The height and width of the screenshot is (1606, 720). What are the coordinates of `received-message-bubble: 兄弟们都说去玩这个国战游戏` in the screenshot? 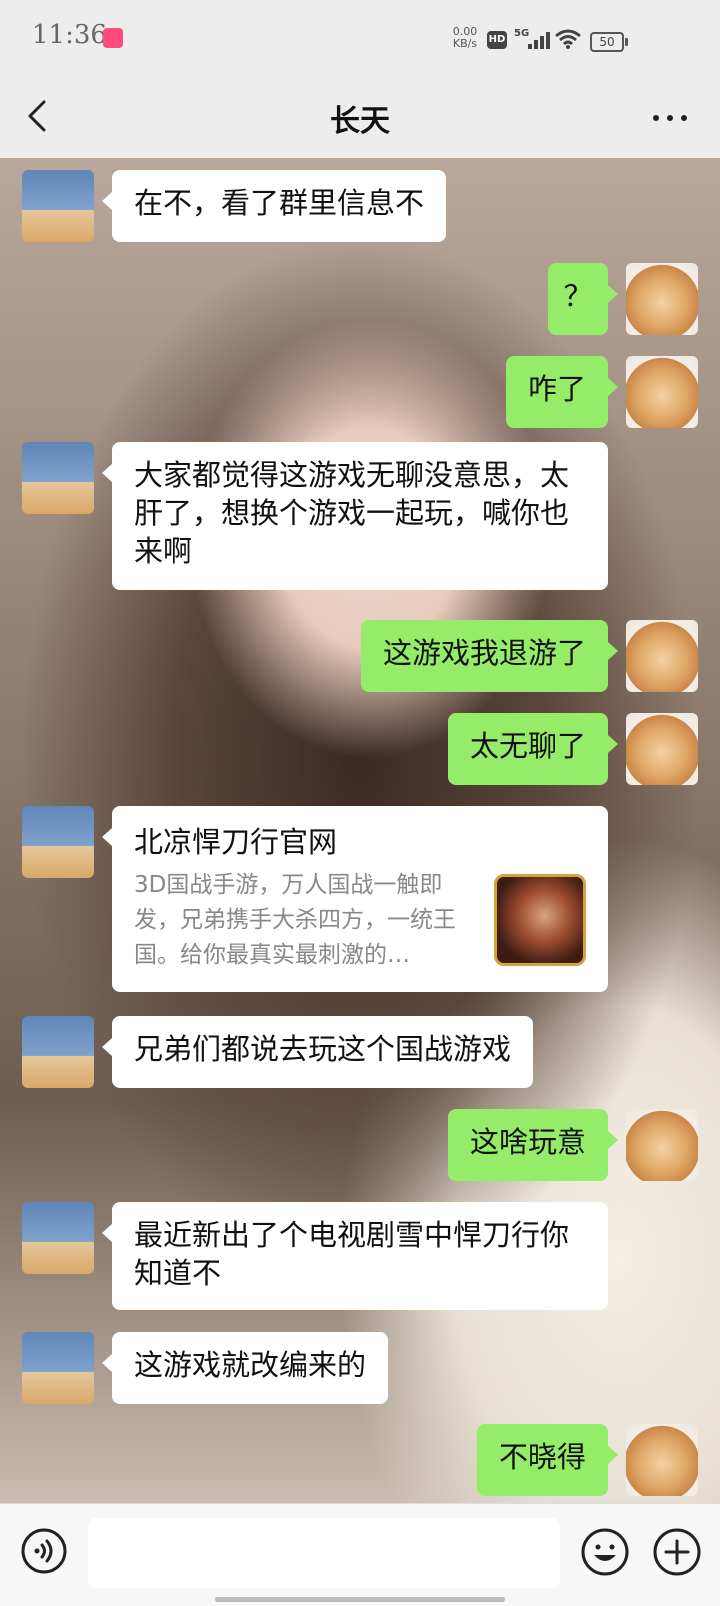 It's located at (317, 1052).